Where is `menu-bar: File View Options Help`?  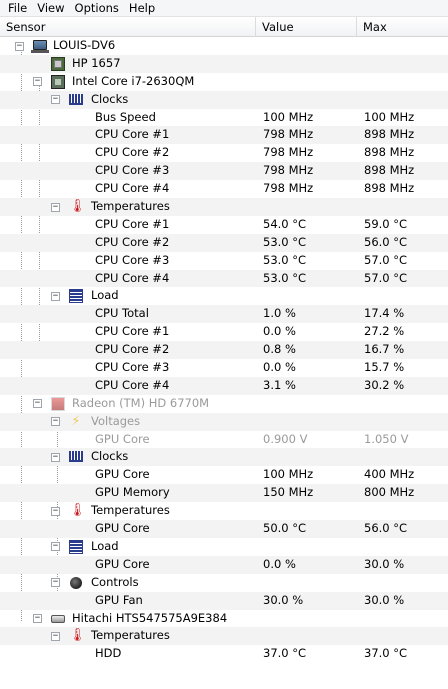 menu-bar: File View Options Help is located at coordinates (224, 8).